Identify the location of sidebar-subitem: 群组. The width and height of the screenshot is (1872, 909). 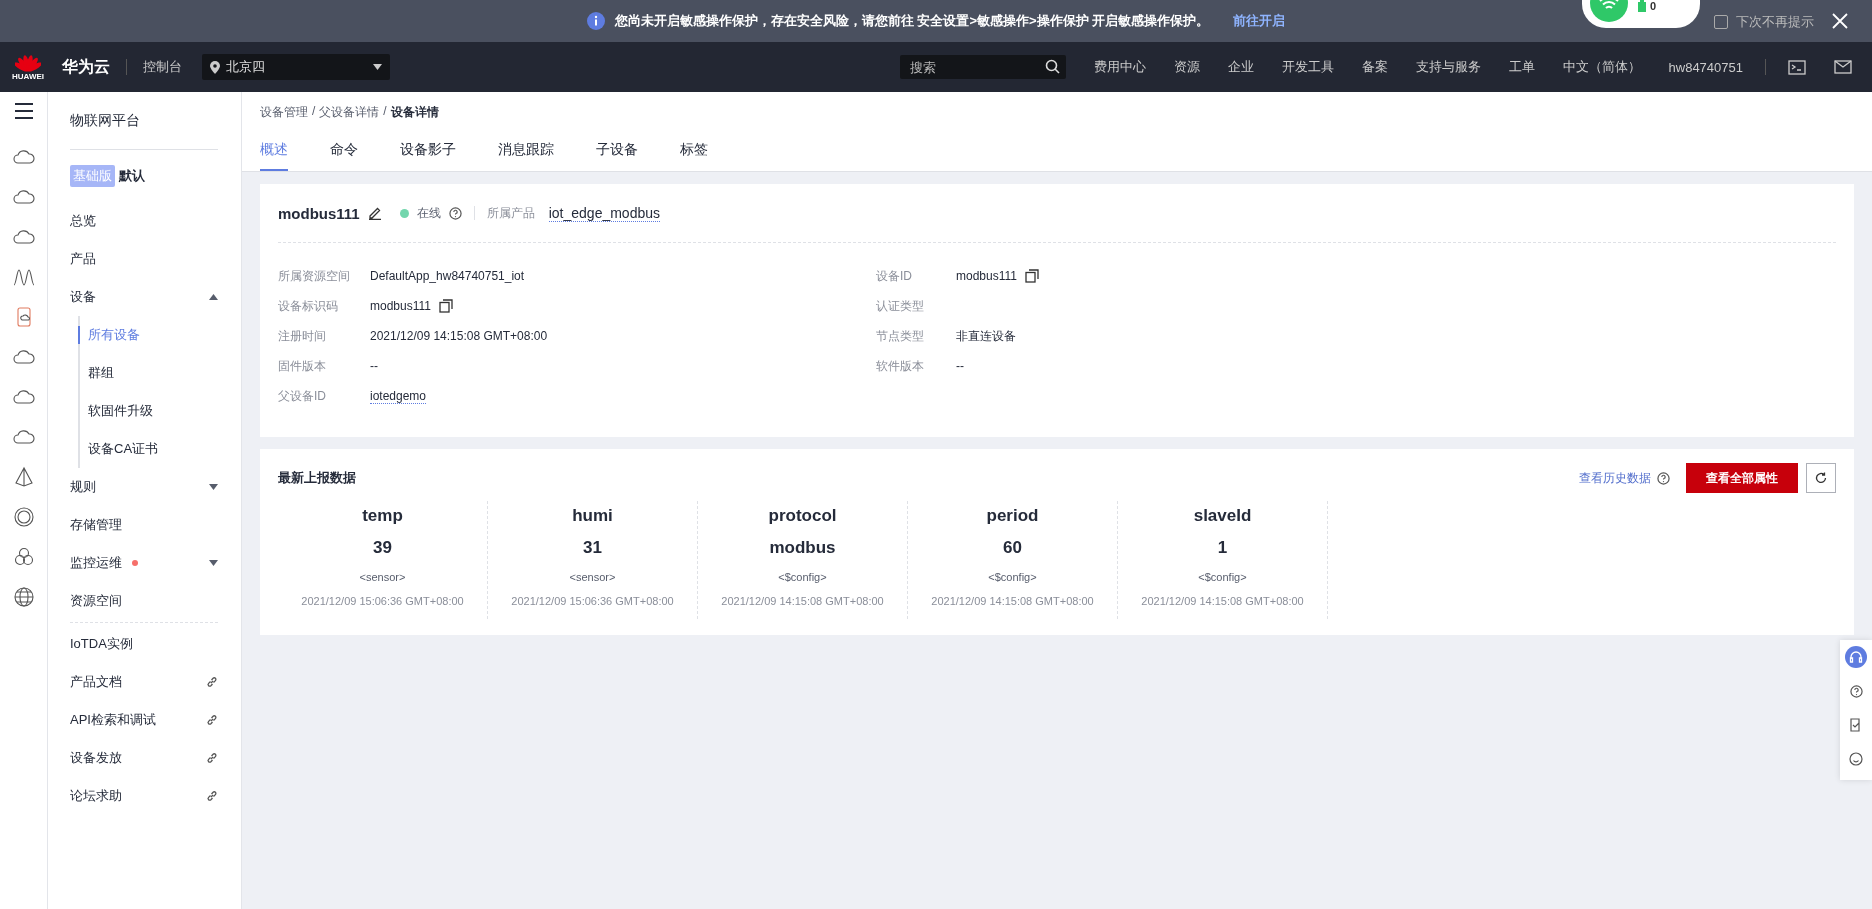
(144, 373).